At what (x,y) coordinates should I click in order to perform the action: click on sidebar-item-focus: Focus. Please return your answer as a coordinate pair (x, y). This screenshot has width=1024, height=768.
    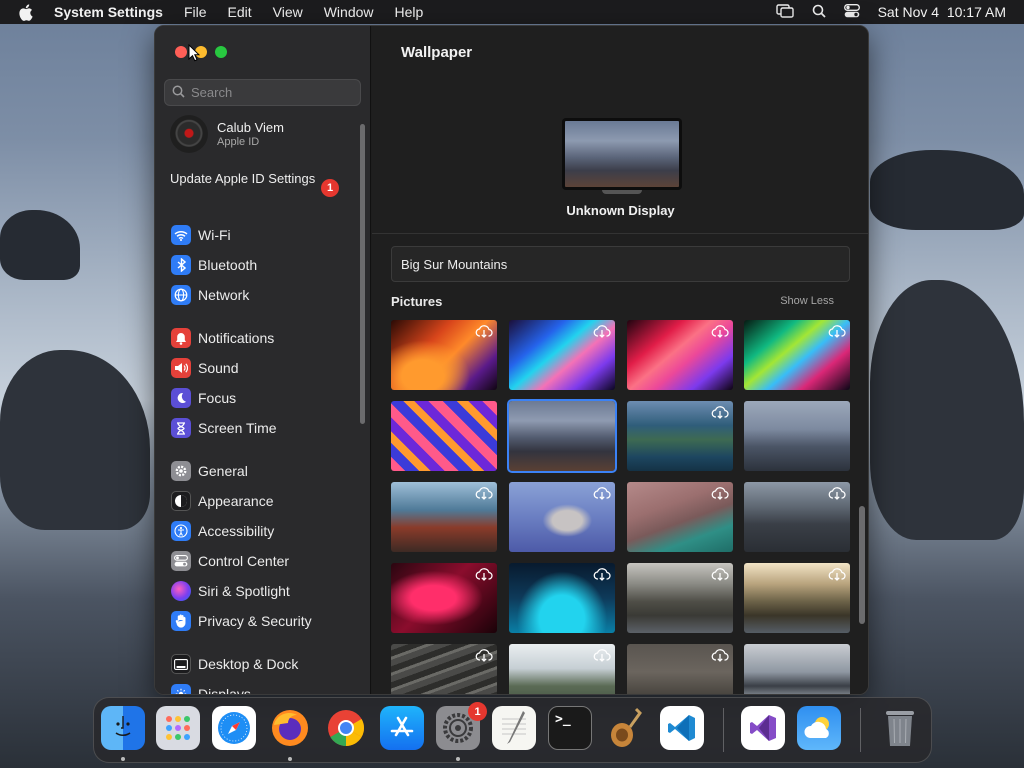
    Looking at the image, I should click on (203, 398).